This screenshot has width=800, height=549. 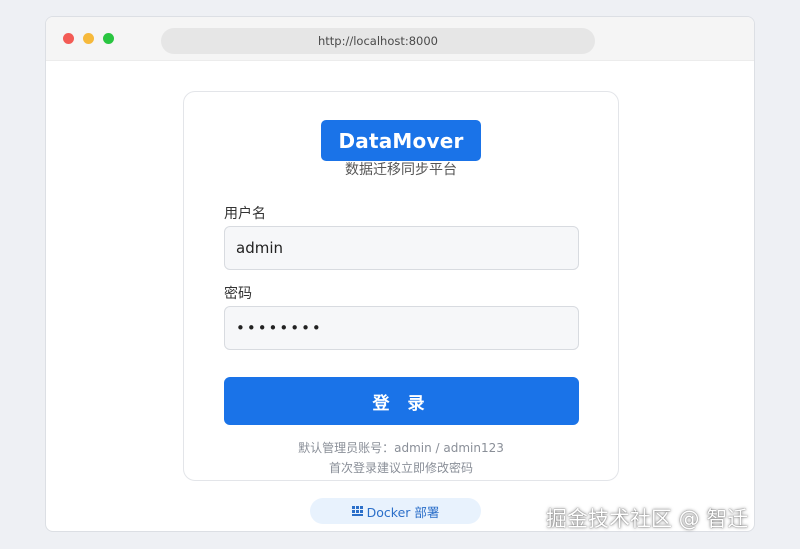 I want to click on brand-logo: DataMover, so click(x=401, y=140).